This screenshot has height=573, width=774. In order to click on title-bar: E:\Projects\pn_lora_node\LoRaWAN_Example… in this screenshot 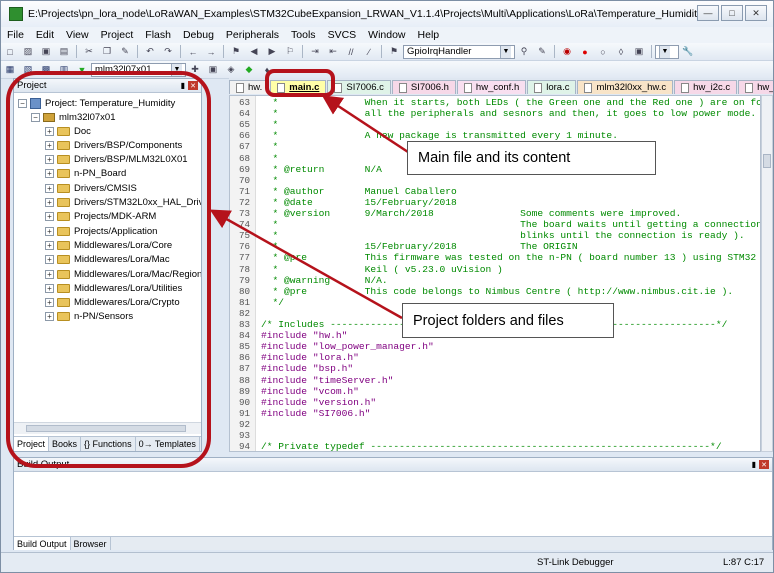, I will do `click(387, 14)`.